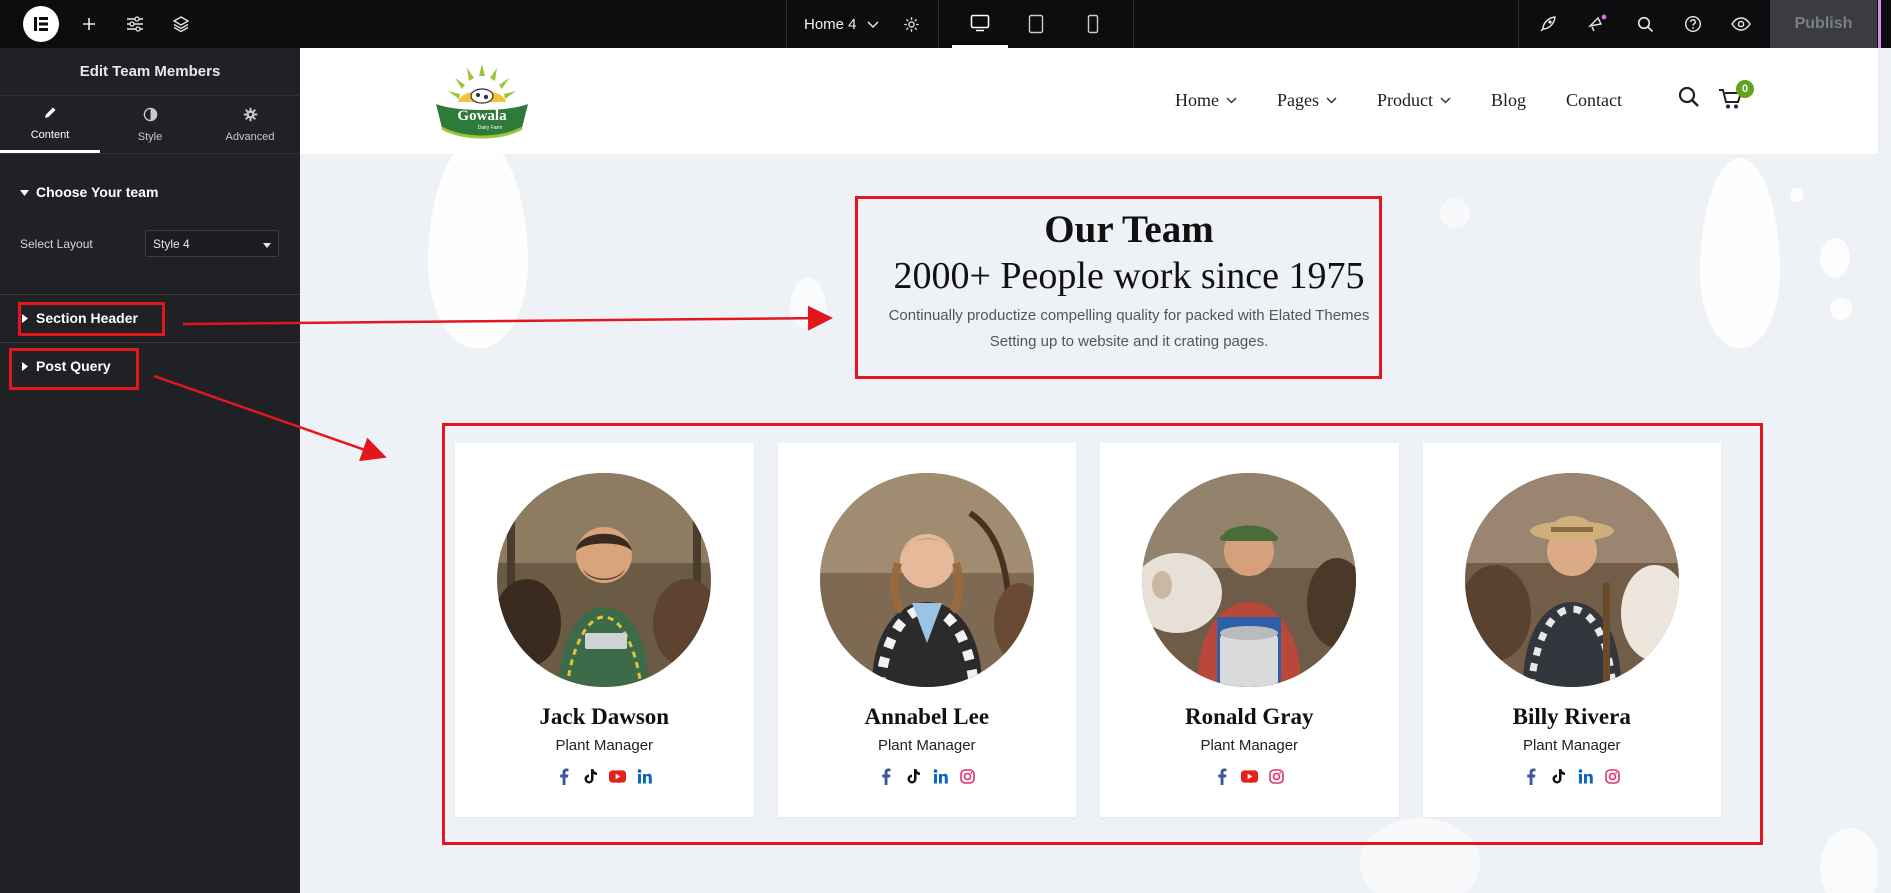  Describe the element at coordinates (74, 369) in the screenshot. I see `annotation-box-post-query` at that location.